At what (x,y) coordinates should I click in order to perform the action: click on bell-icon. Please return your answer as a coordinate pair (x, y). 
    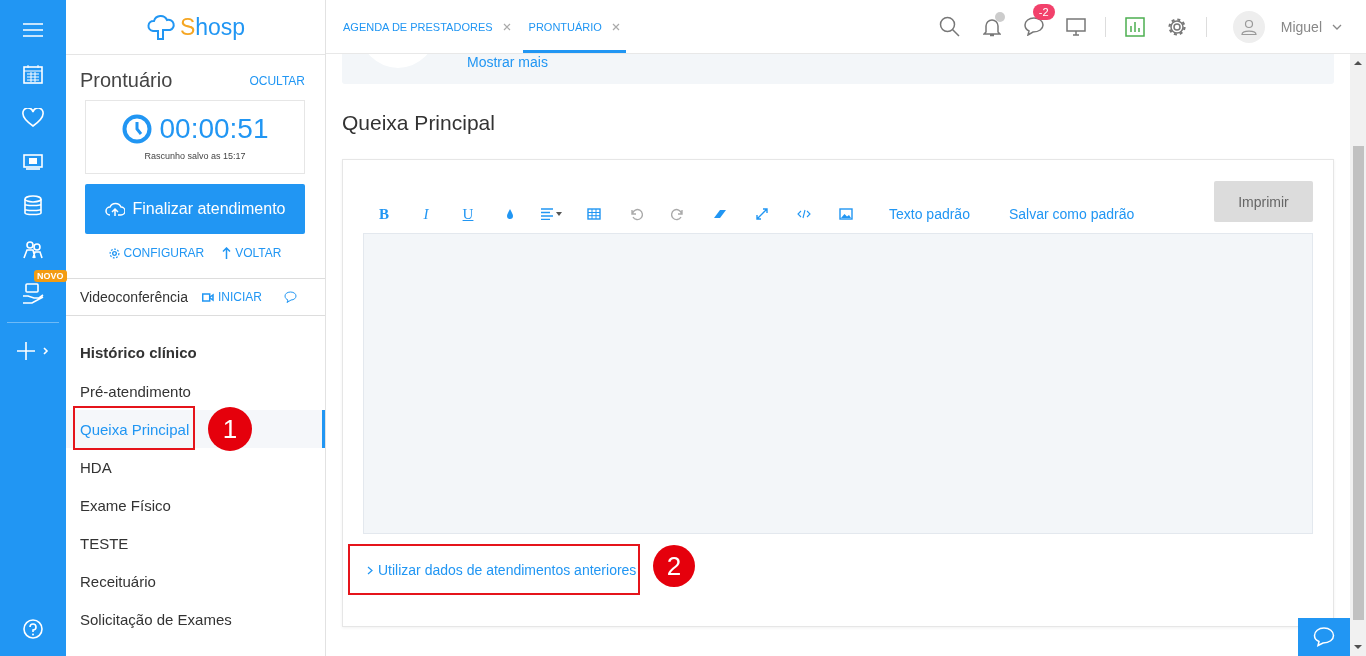
    Looking at the image, I should click on (991, 26).